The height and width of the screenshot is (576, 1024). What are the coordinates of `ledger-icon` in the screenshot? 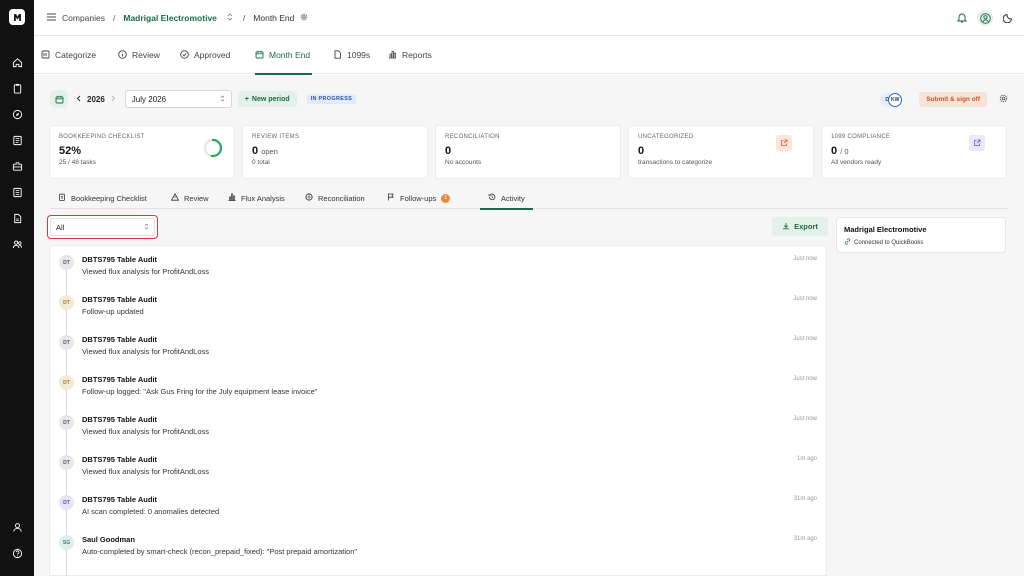 It's located at (17, 140).